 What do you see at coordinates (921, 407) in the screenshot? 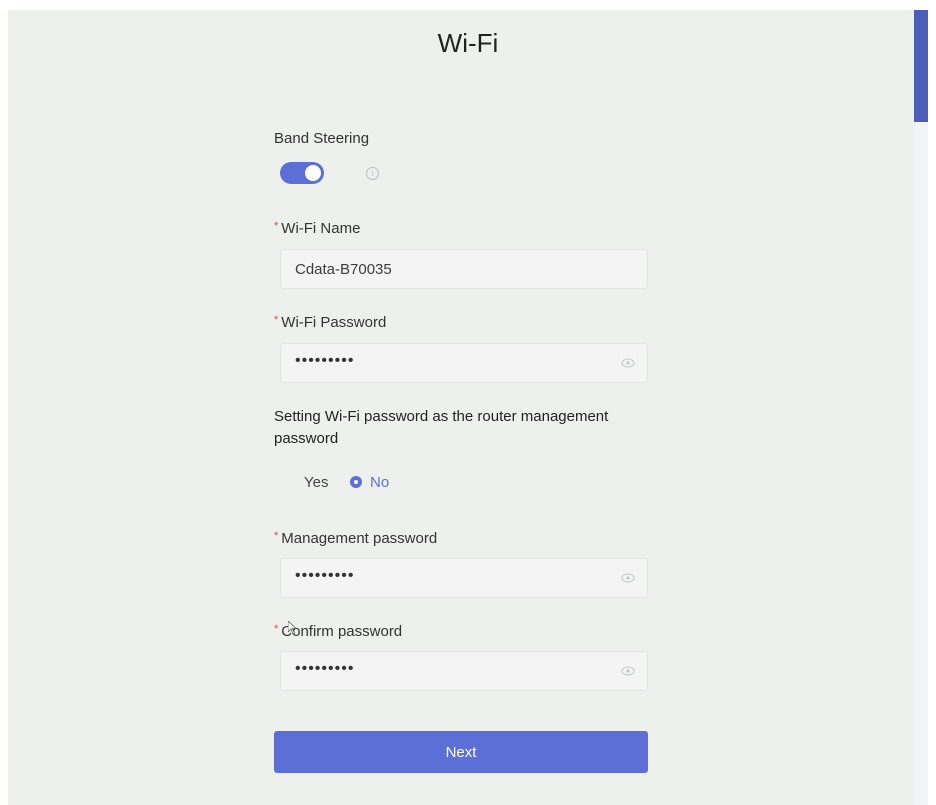
I see `scrollbar` at bounding box center [921, 407].